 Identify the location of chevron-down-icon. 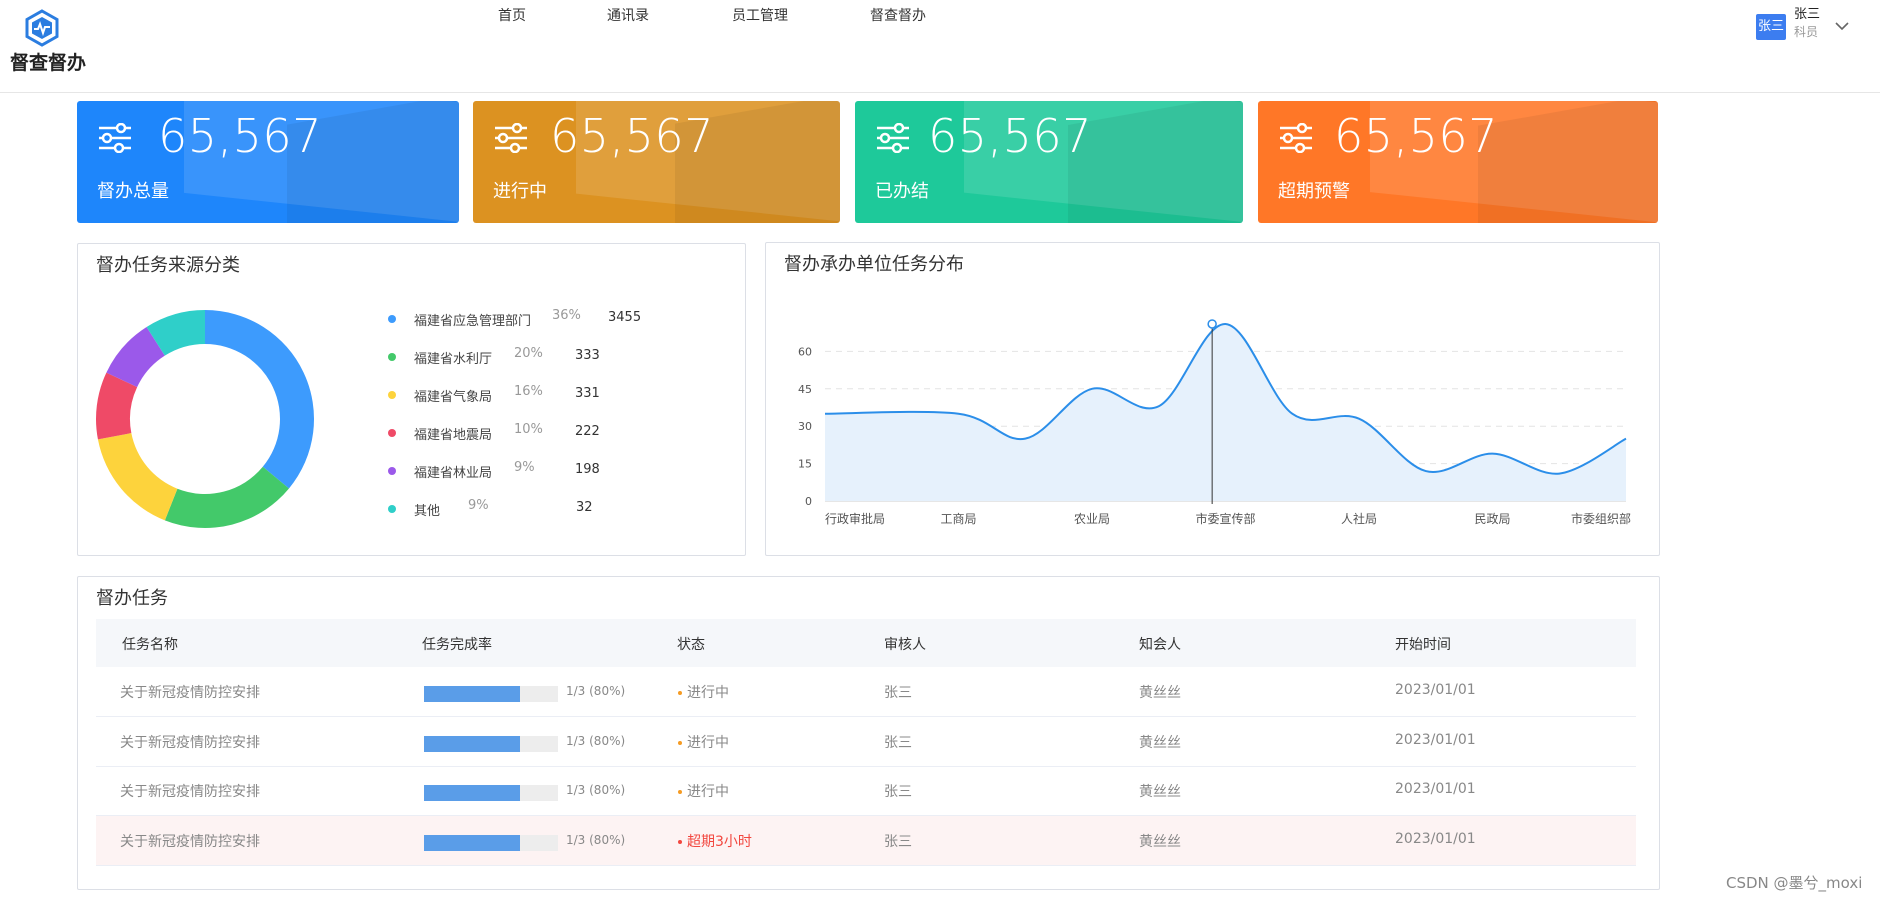
(1842, 26).